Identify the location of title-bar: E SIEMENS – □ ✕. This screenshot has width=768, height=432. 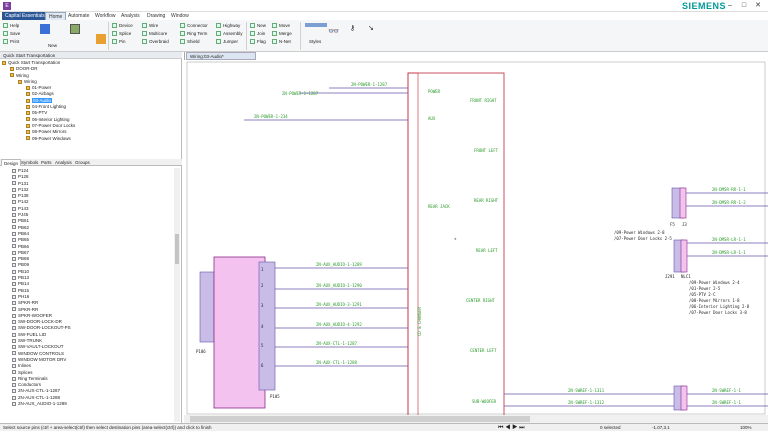
(384, 6).